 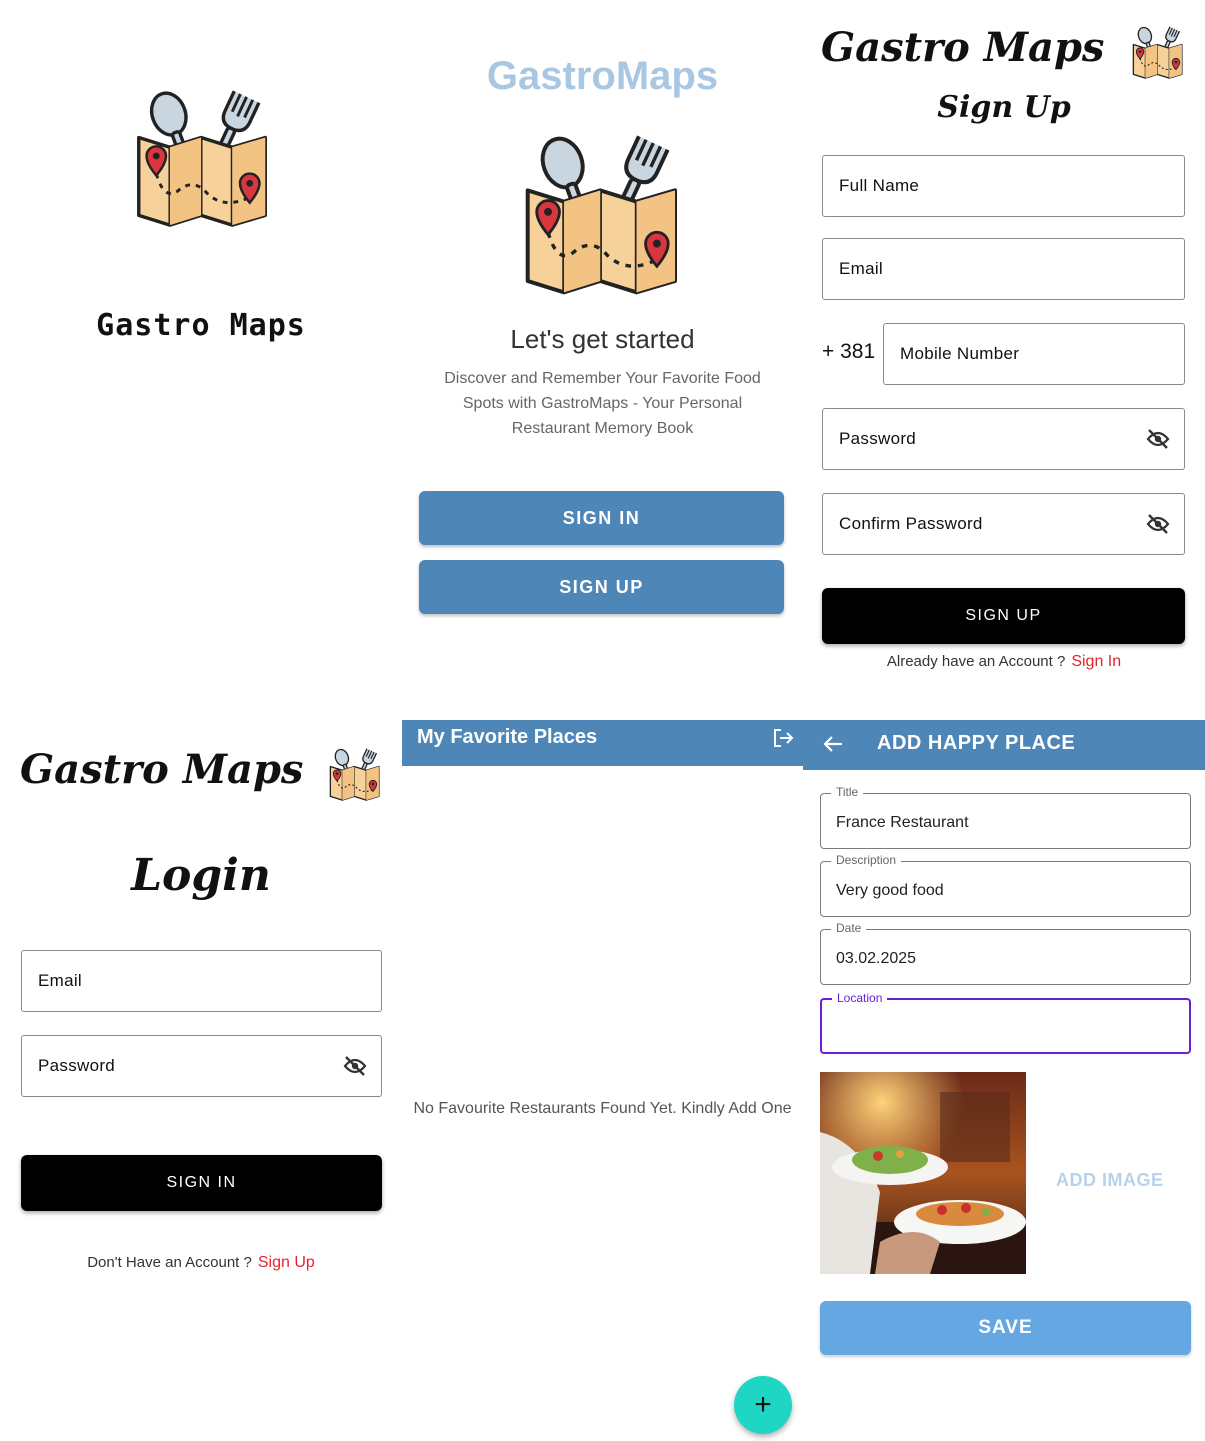 I want to click on save-button: SAVE, so click(x=1005, y=1328).